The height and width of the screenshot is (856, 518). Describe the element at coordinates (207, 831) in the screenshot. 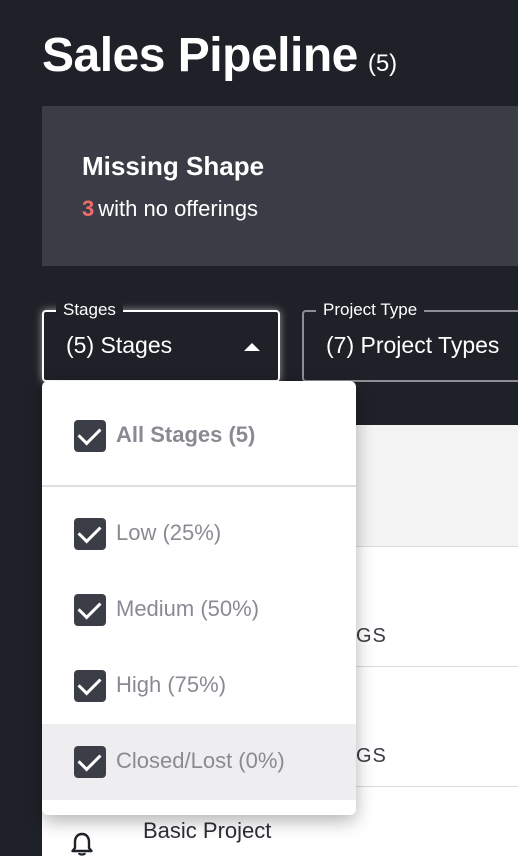

I see `row-project-name: Basic Project` at that location.